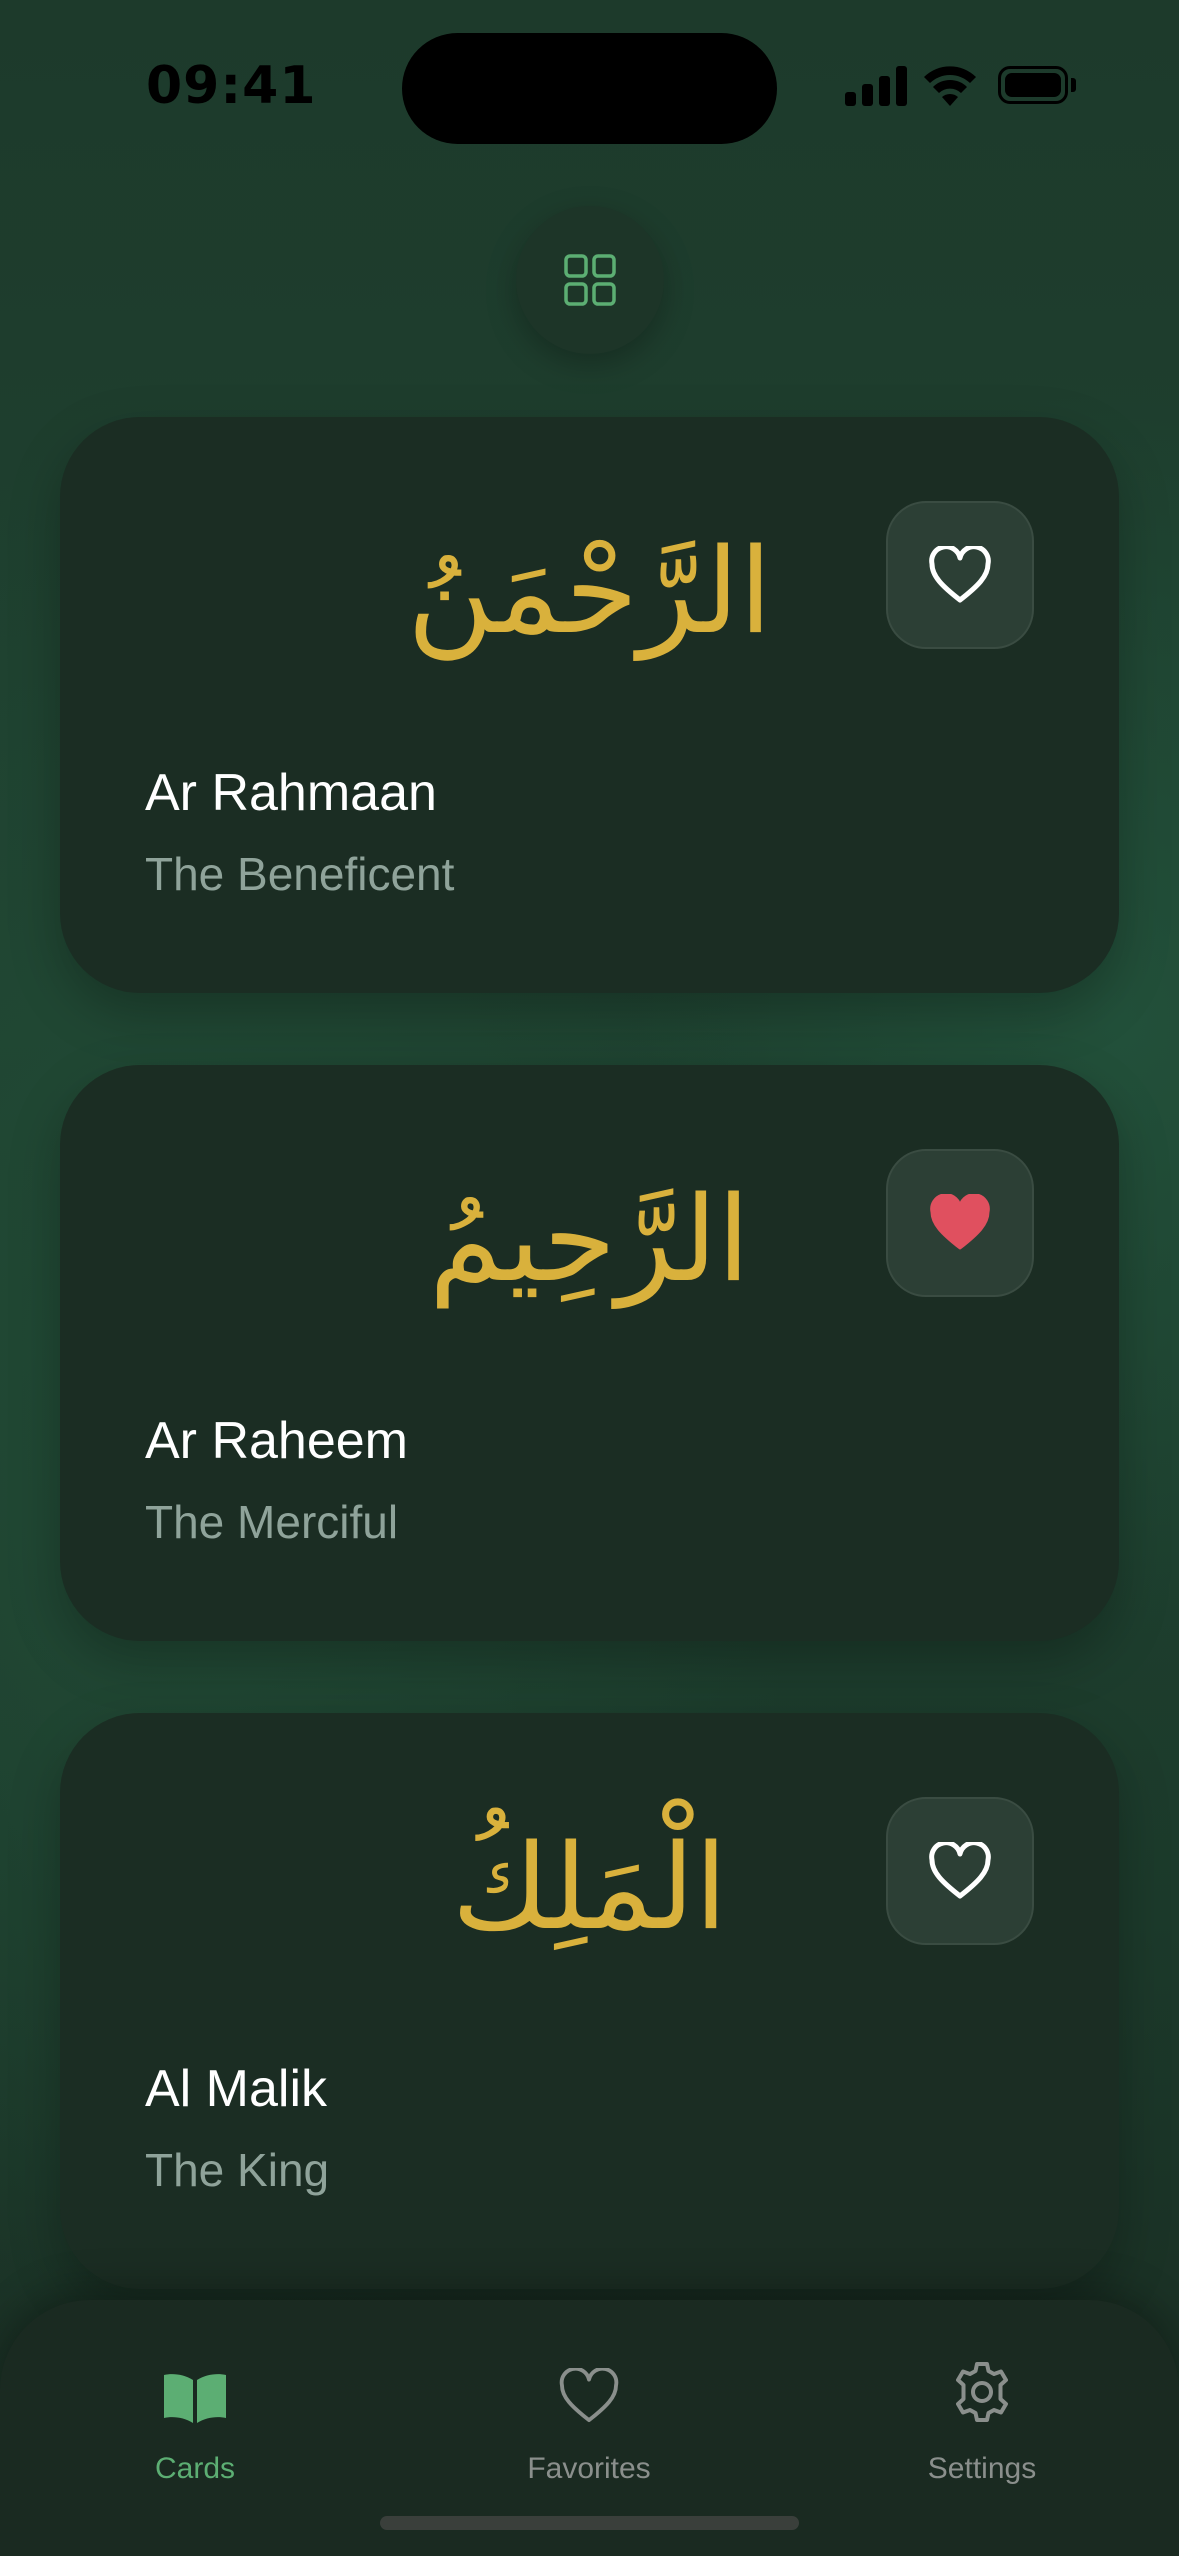  What do you see at coordinates (589, 2468) in the screenshot?
I see `tab-label: Favorites` at bounding box center [589, 2468].